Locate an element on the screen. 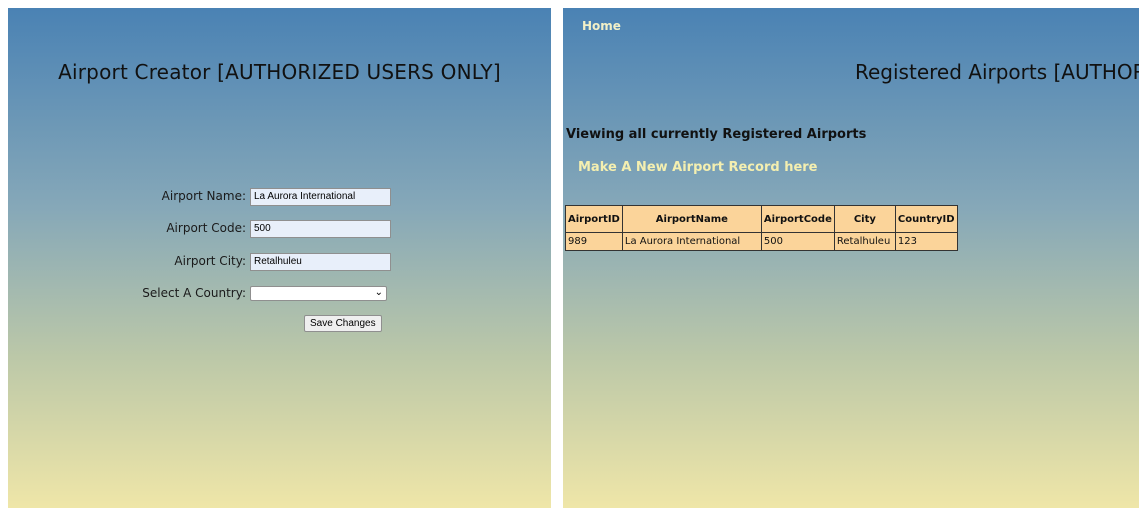 The image size is (1144, 508). cell-countryid: 123 is located at coordinates (926, 241).